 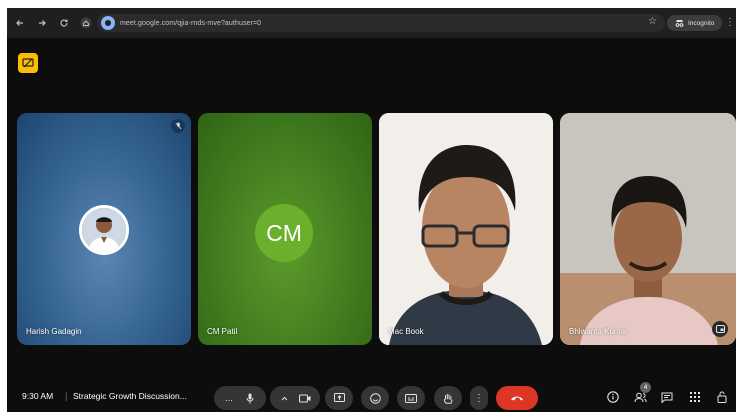 I want to click on emoji-reaction-icon, so click(x=375, y=398).